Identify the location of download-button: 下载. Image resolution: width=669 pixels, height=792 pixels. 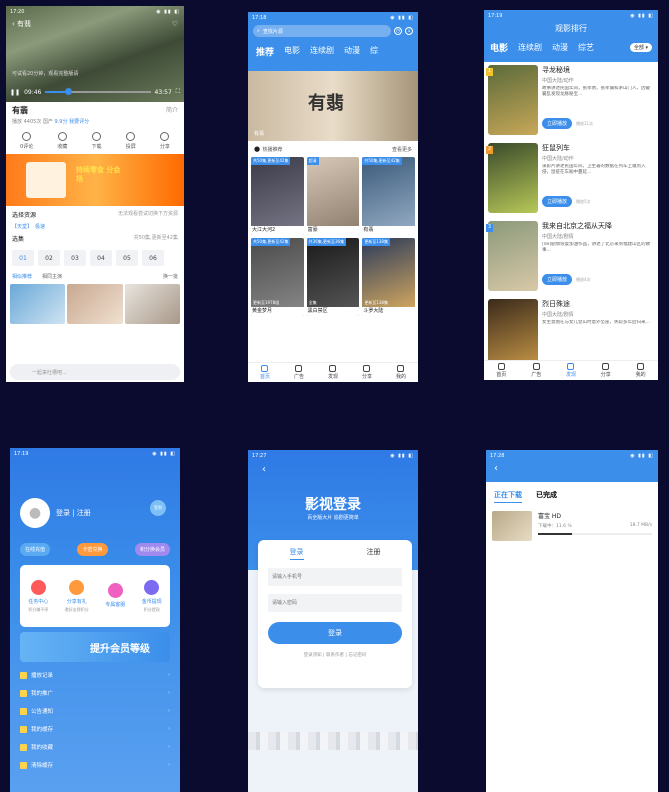
(97, 141).